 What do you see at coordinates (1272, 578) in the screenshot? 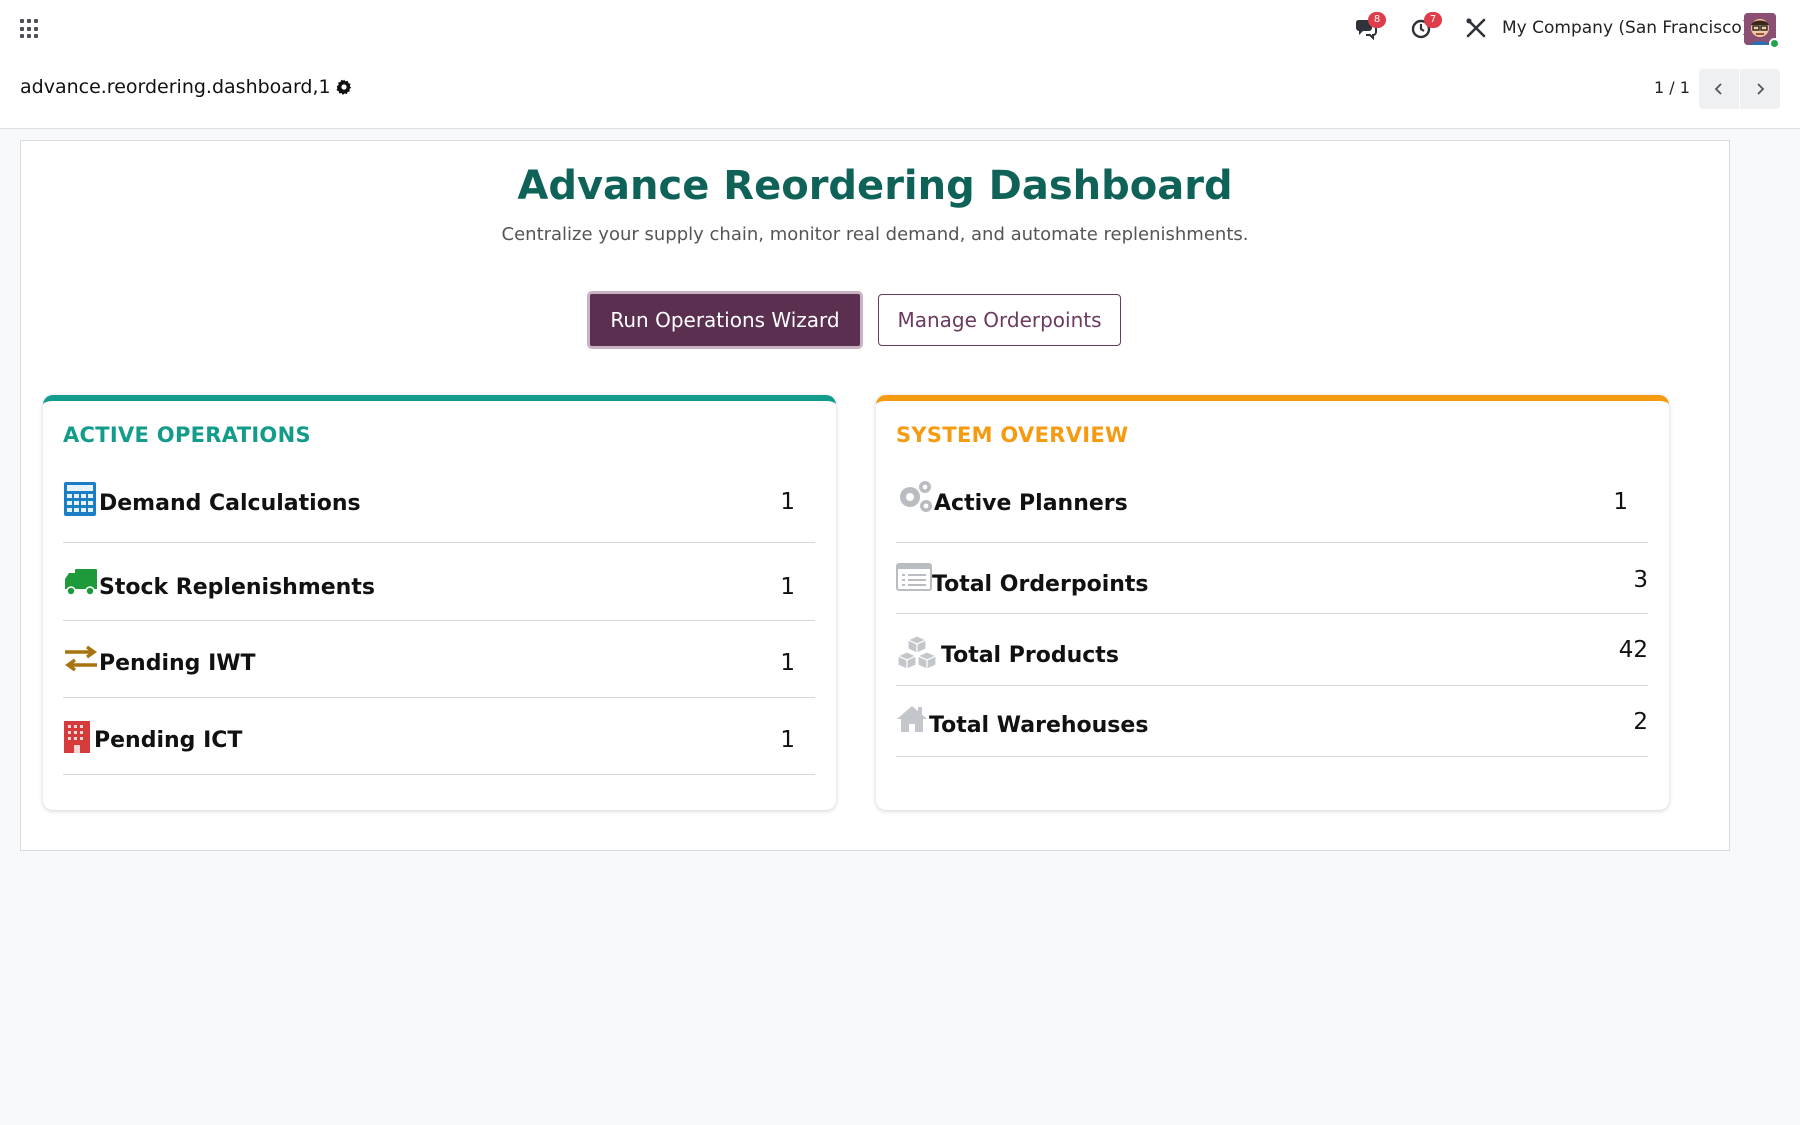
I see `stat-row-total-orderpoints: Total Orderpoints 3` at bounding box center [1272, 578].